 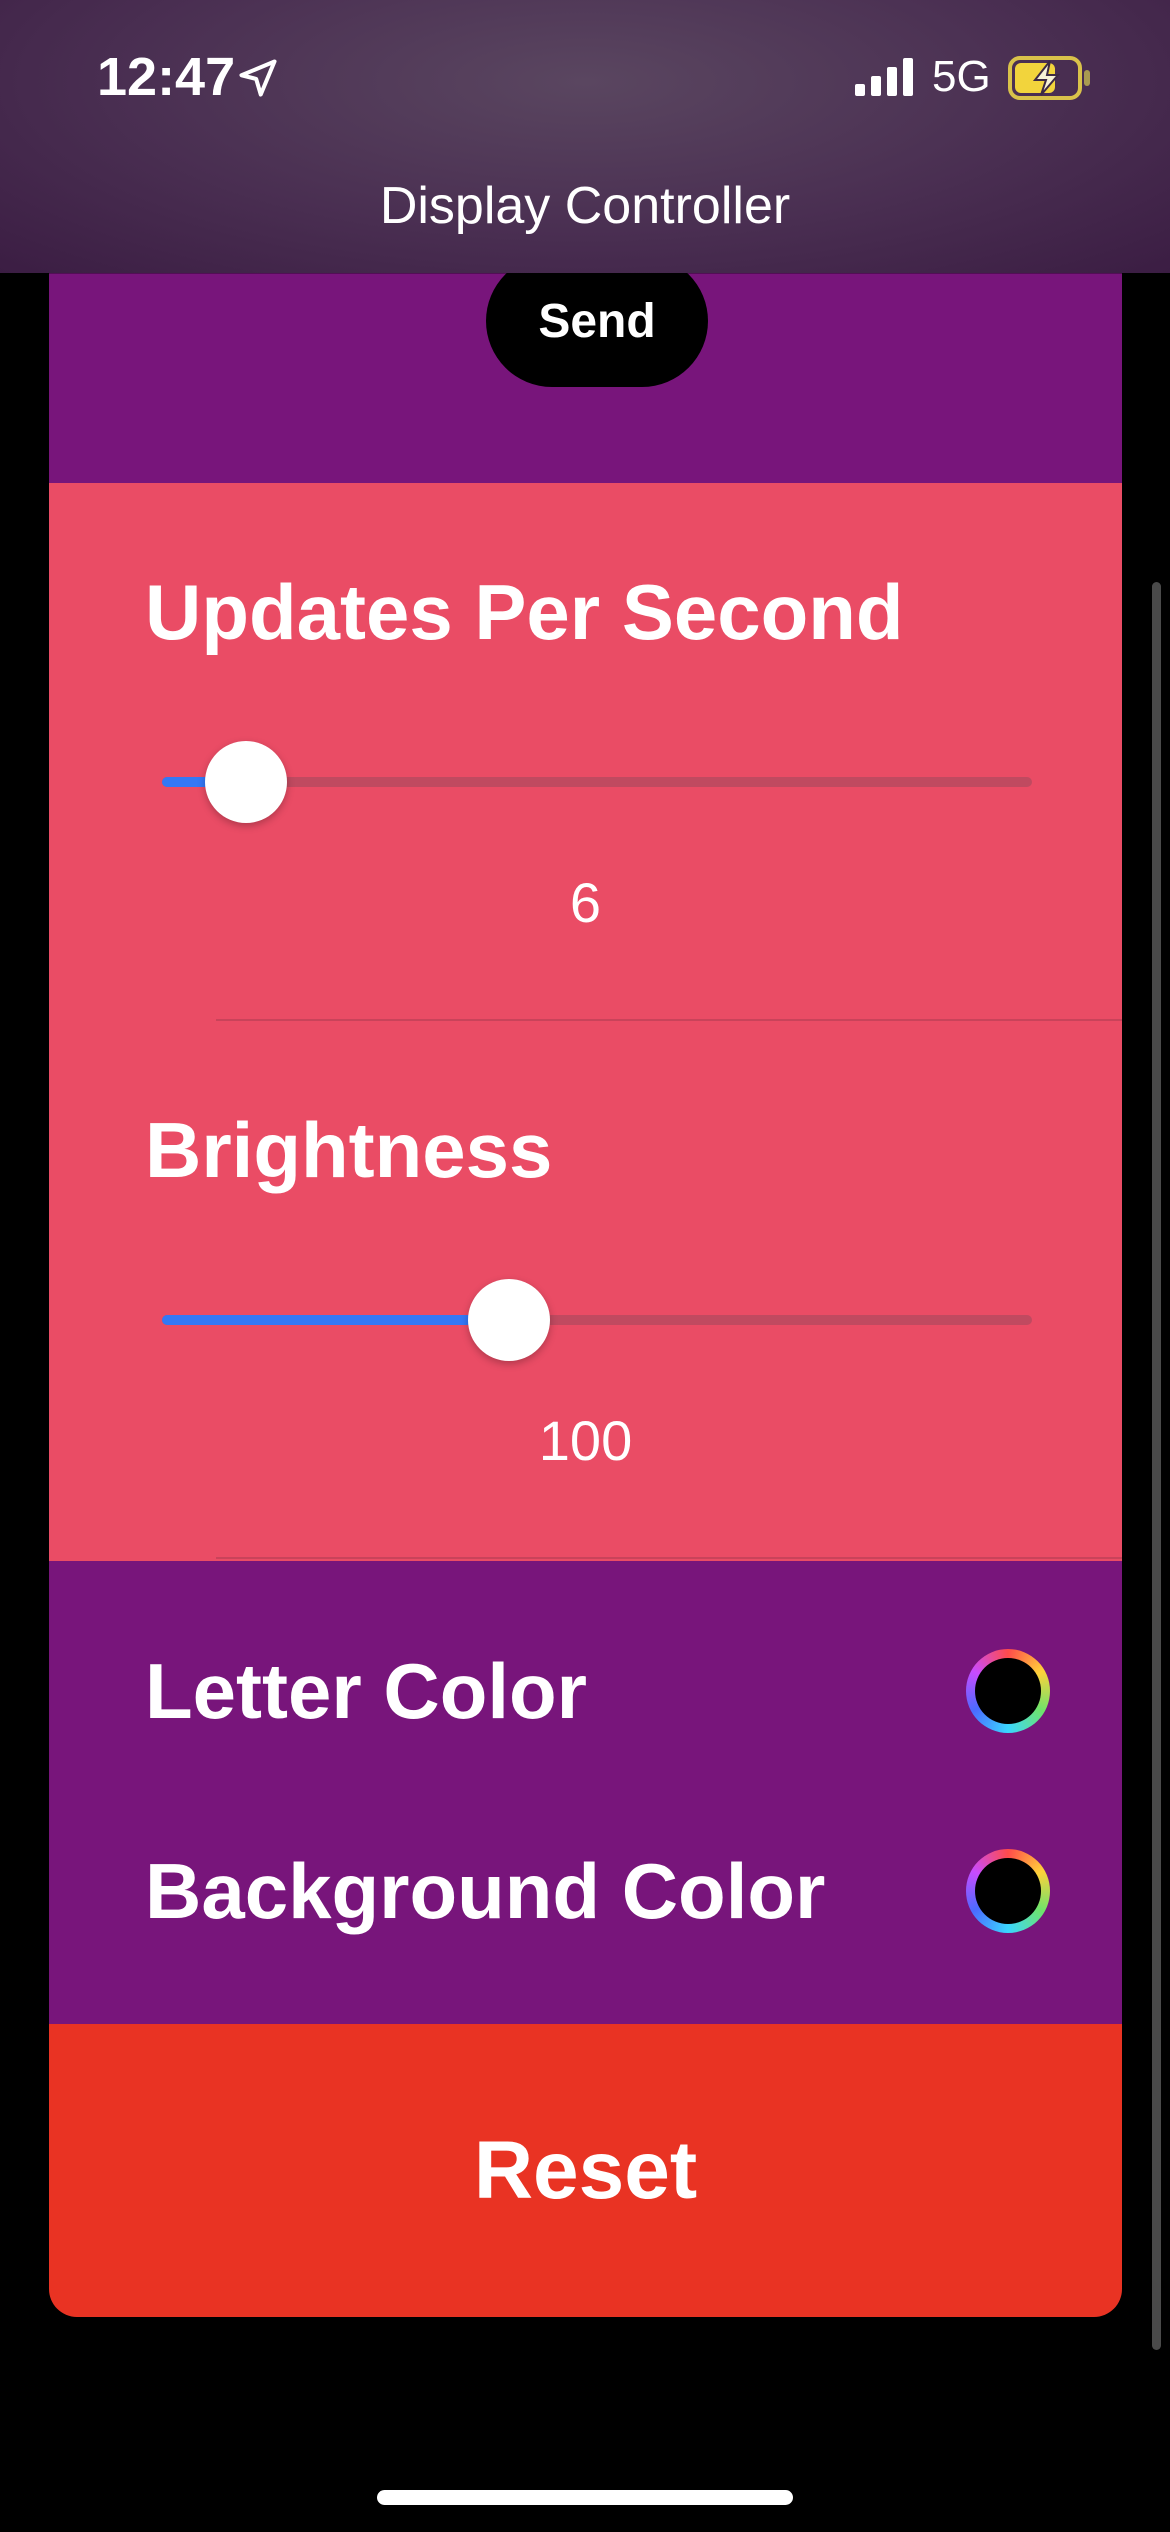 I want to click on brightness-slider, so click(x=597, y=1320).